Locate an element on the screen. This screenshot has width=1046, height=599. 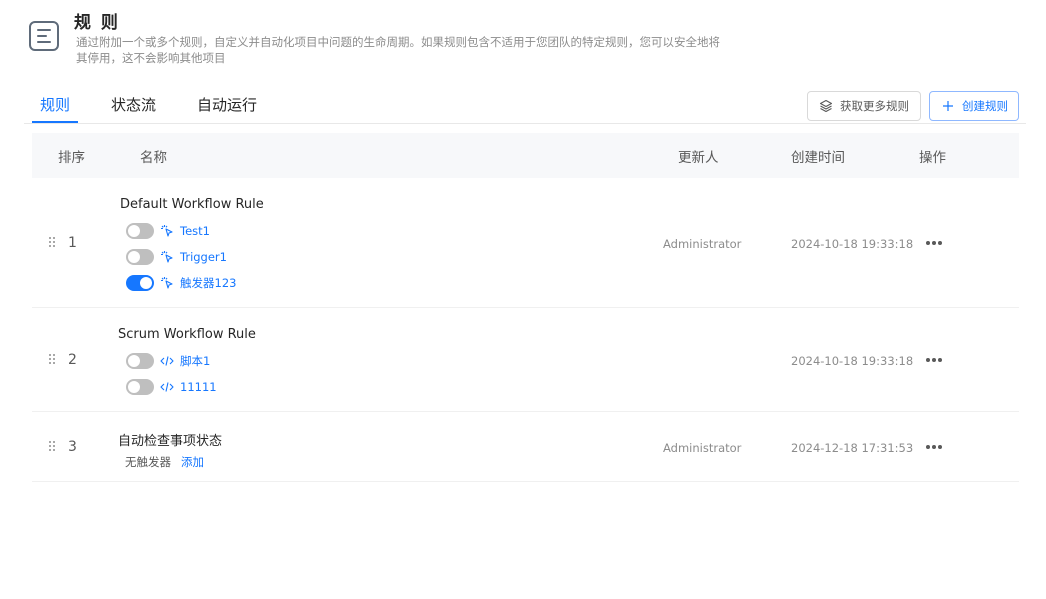
get-more-rules-button: 获取更多规则 is located at coordinates (864, 106).